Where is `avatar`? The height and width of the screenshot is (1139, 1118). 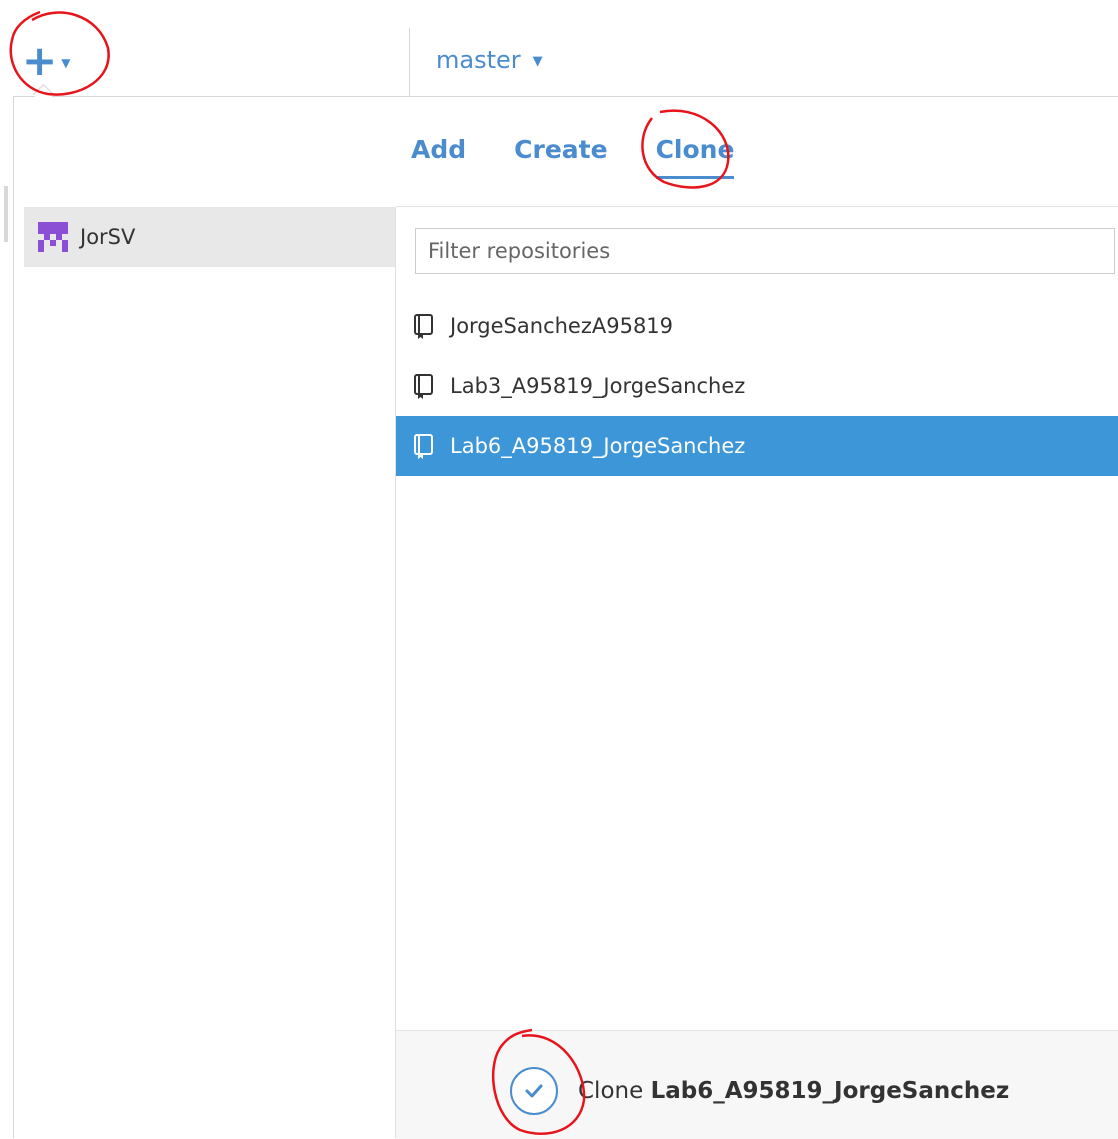
avatar is located at coordinates (53, 237).